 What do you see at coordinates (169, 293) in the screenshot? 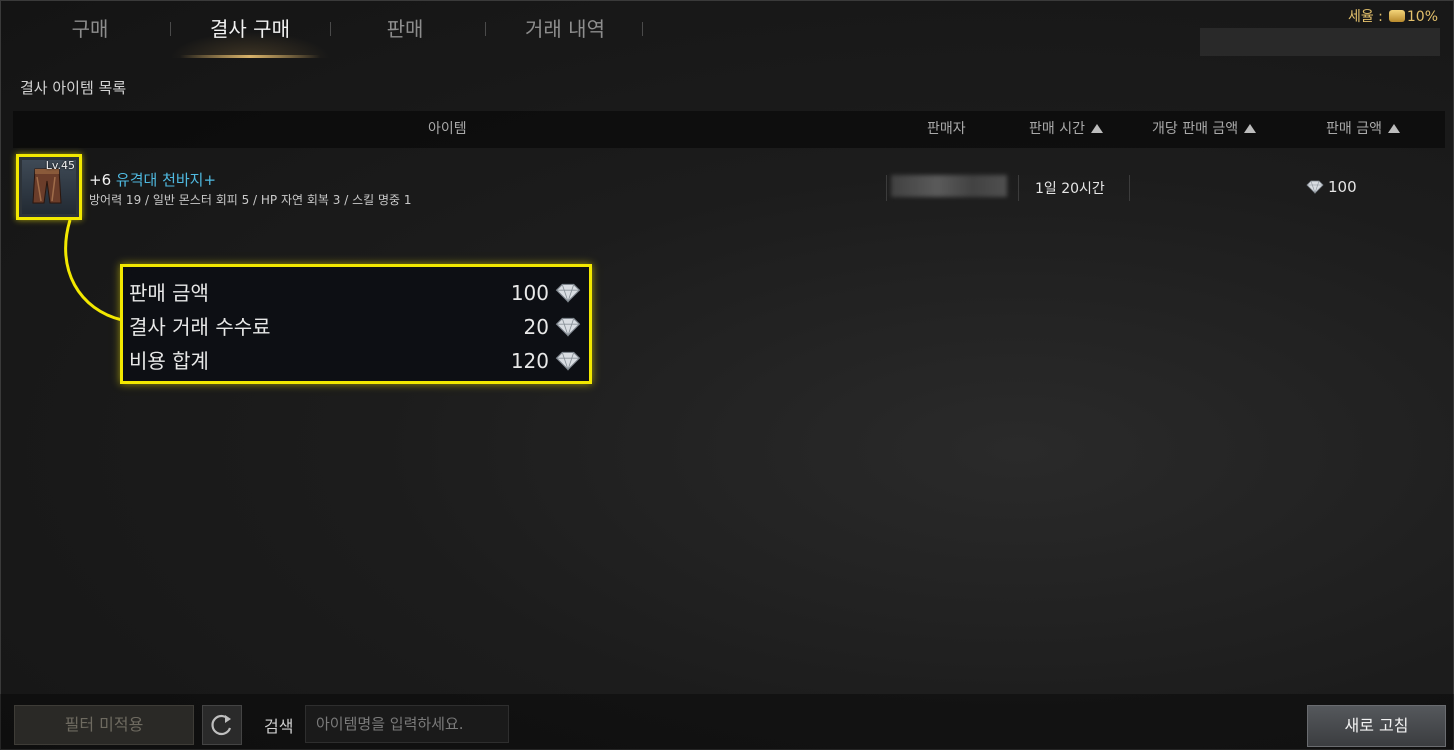
I see `cost-label: 판매 금액` at bounding box center [169, 293].